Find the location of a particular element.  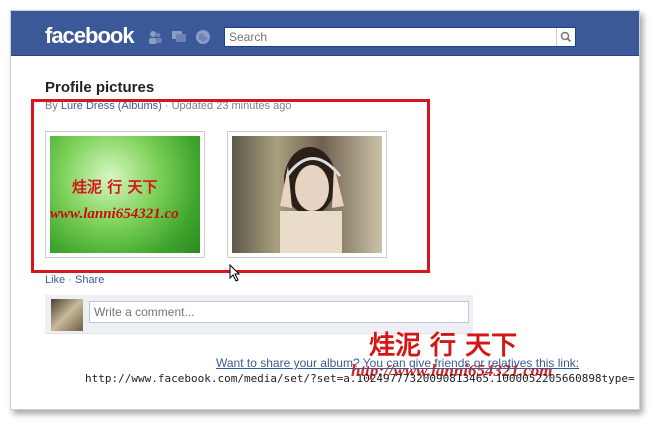

avatar is located at coordinates (67, 315).